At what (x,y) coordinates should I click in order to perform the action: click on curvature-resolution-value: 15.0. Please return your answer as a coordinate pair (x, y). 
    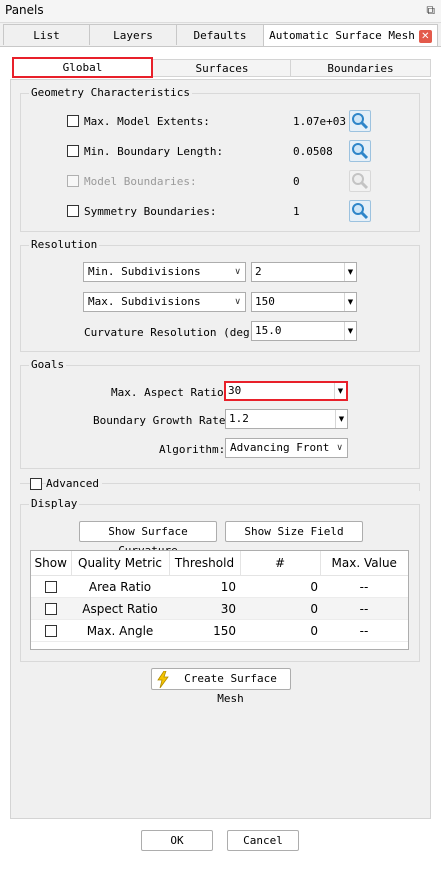
    Looking at the image, I should click on (268, 330).